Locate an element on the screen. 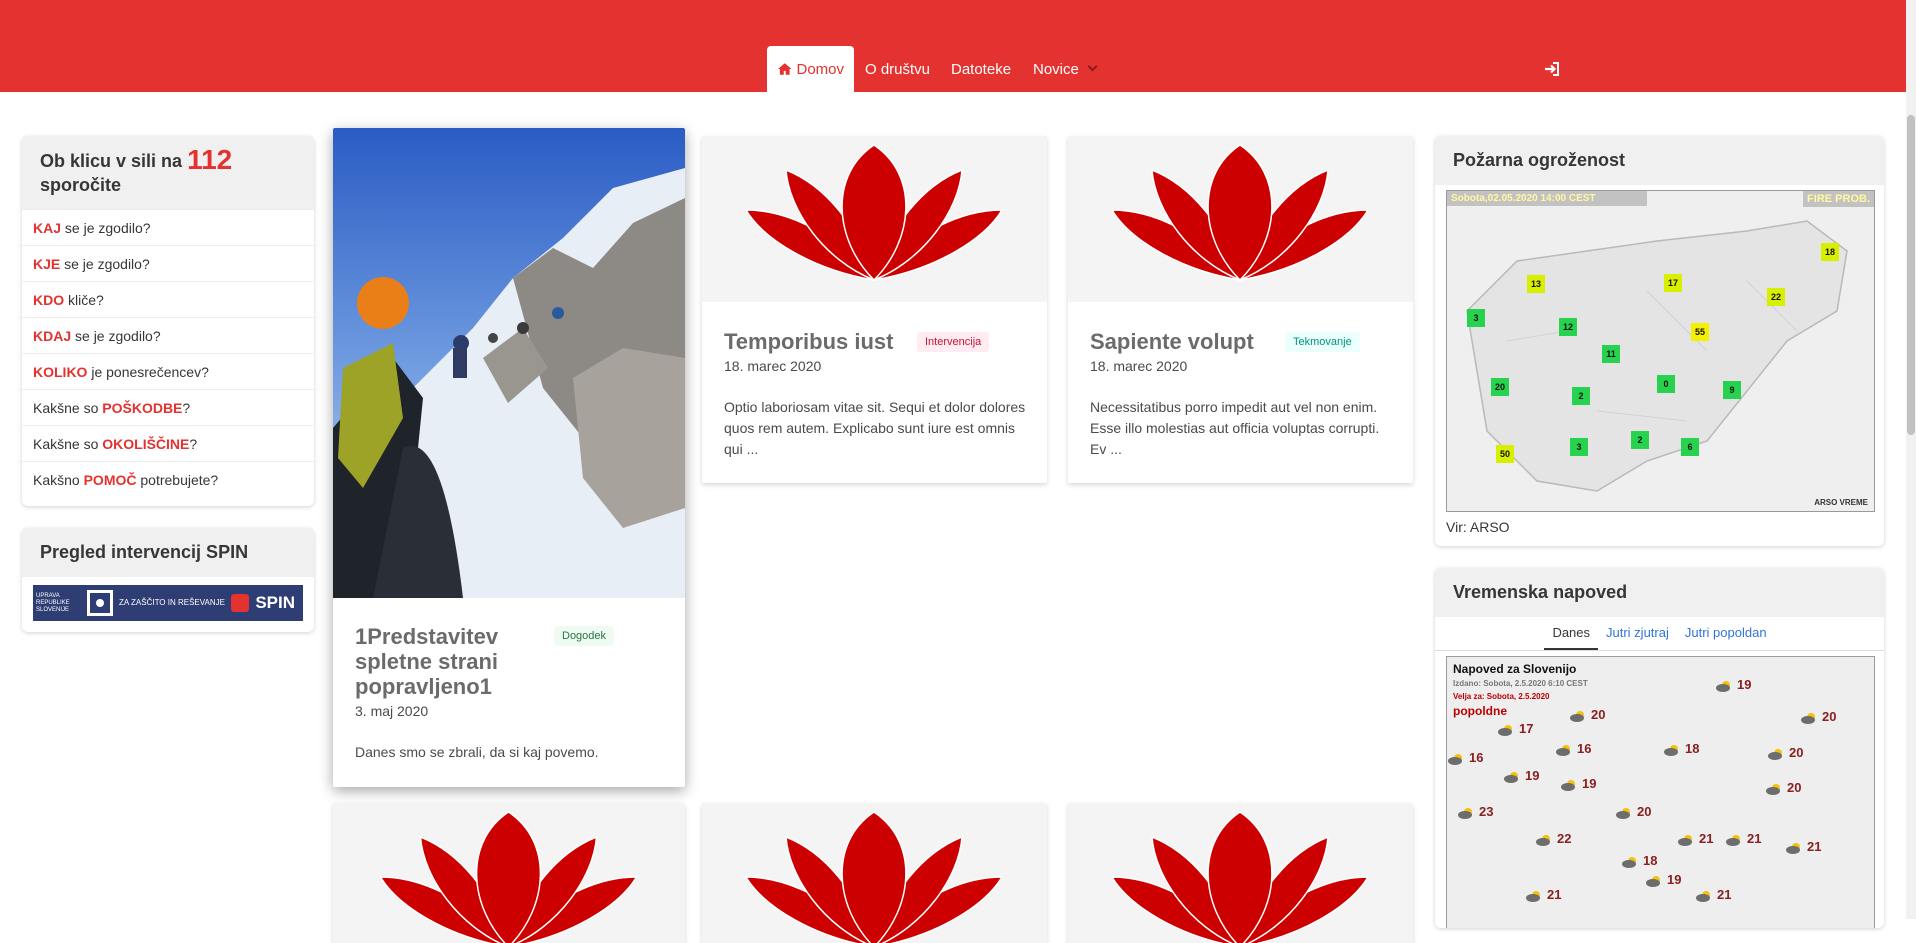  weather-temperature: 16 is located at coordinates (1476, 757).